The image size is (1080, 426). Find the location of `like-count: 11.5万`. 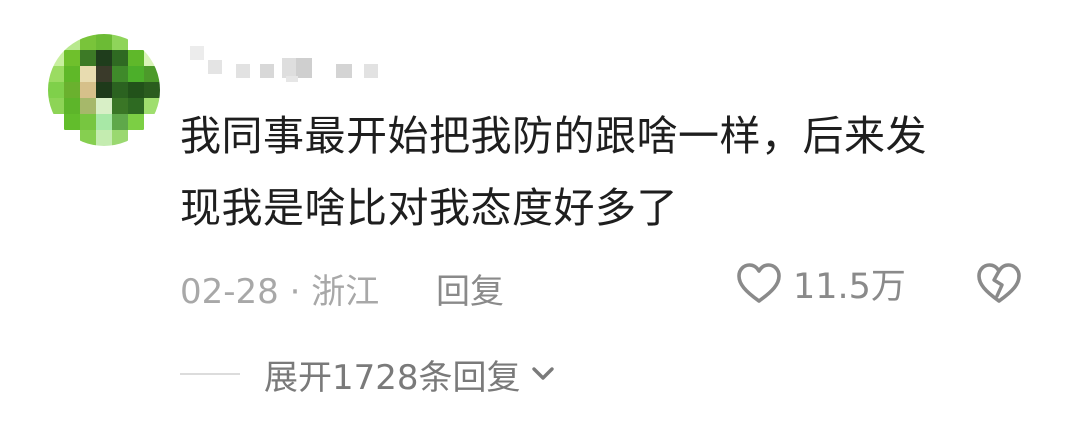

like-count: 11.5万 is located at coordinates (849, 287).